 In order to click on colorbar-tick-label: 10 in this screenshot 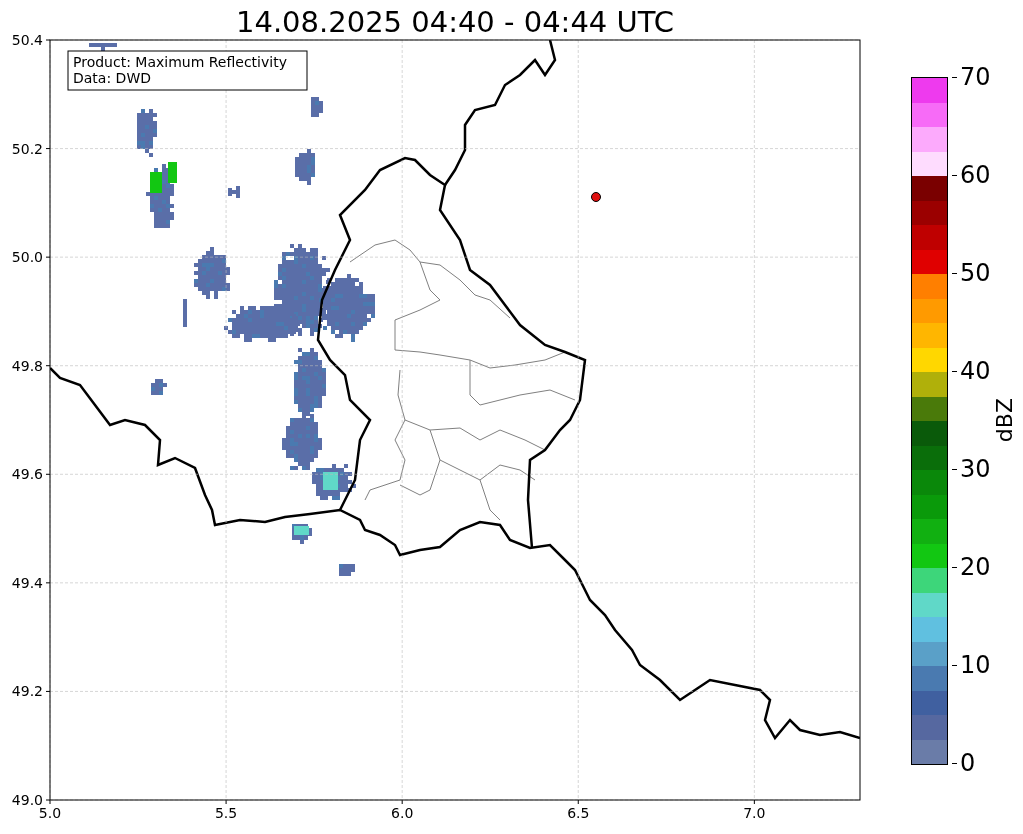, I will do `click(975, 665)`.